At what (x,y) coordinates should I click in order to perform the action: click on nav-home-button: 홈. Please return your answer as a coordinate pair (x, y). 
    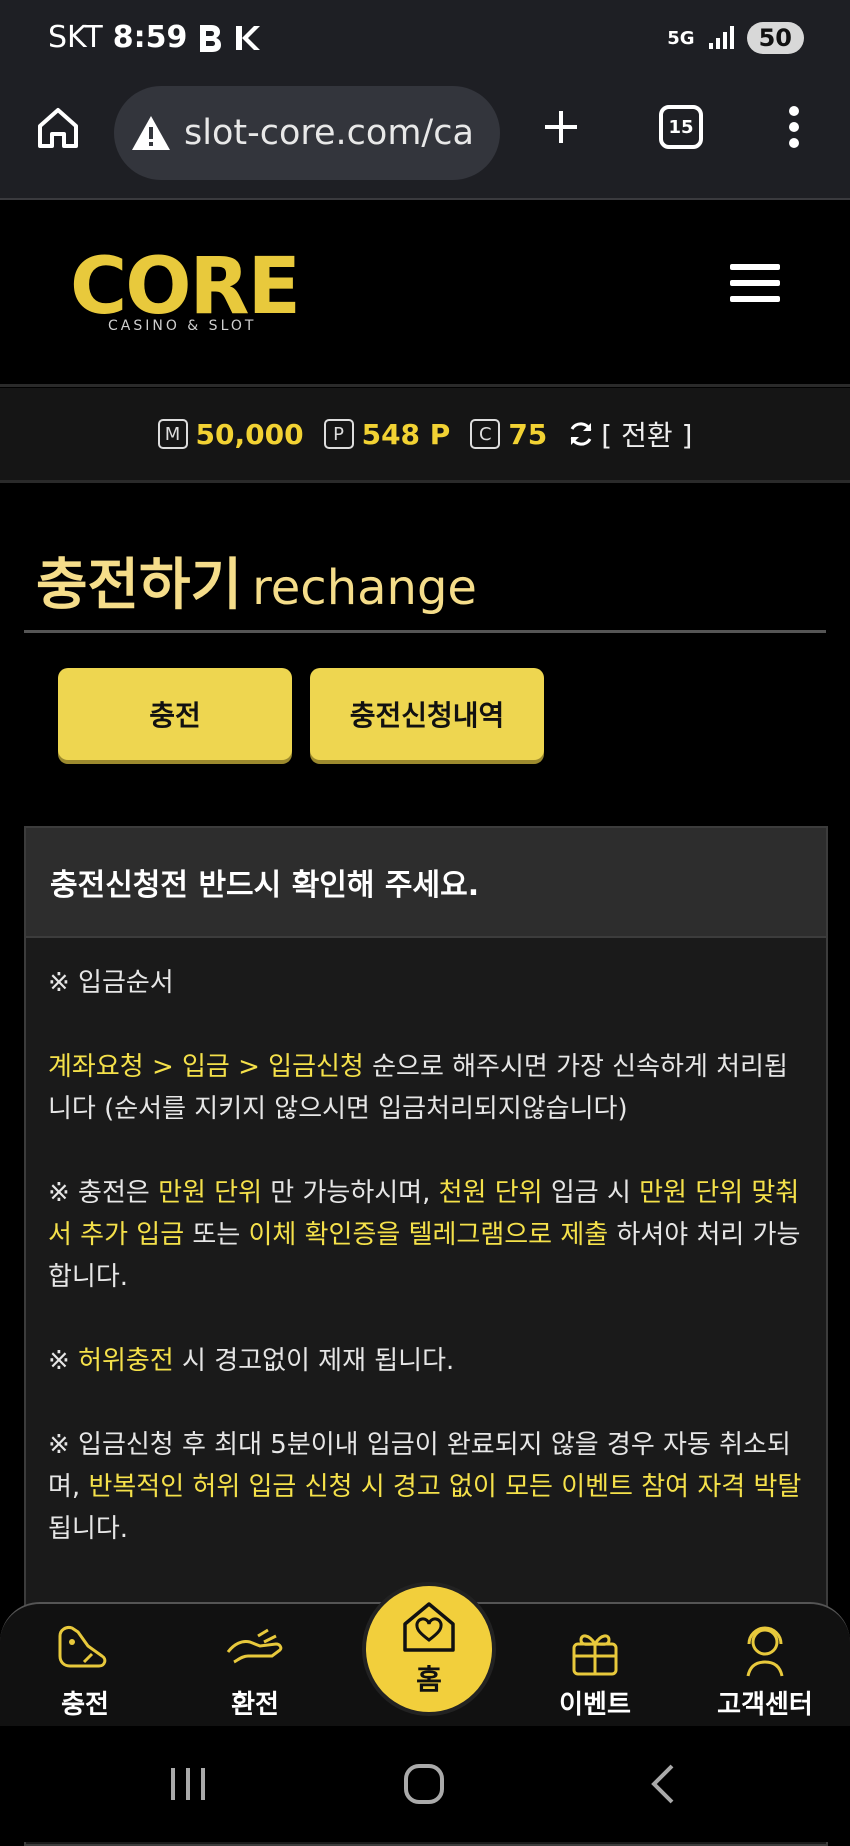
    Looking at the image, I should click on (429, 1649).